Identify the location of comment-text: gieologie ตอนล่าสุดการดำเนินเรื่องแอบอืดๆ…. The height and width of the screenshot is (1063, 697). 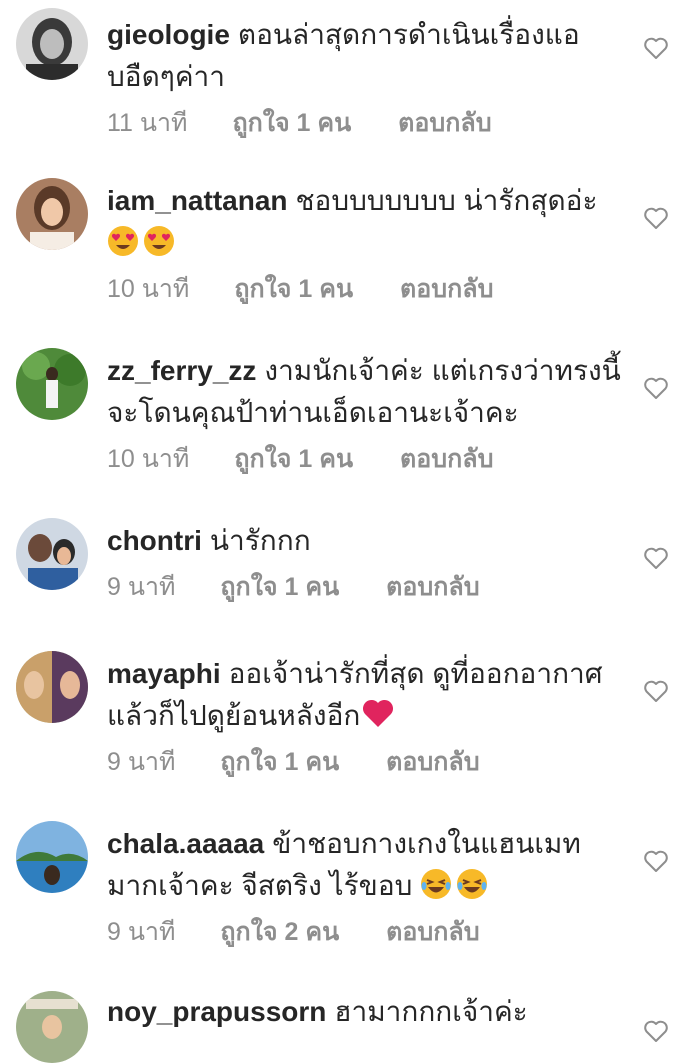
(364, 56).